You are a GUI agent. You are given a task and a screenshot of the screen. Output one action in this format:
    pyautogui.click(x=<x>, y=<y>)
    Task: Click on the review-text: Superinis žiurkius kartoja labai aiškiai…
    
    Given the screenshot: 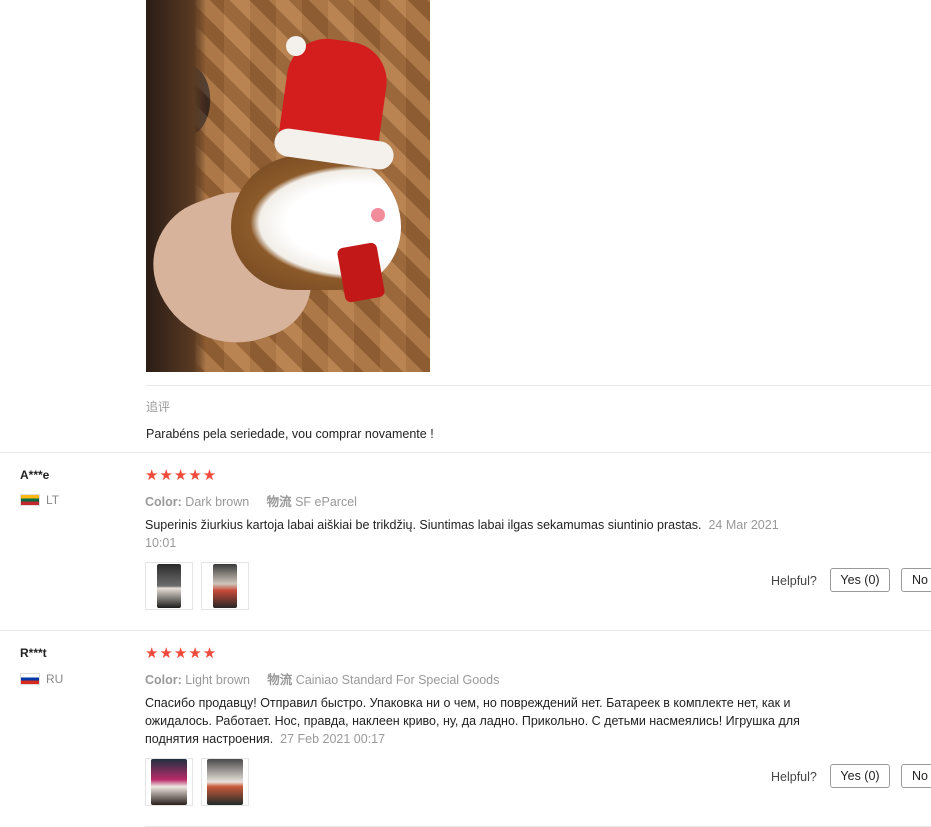 What is the action you would take?
    pyautogui.click(x=495, y=525)
    